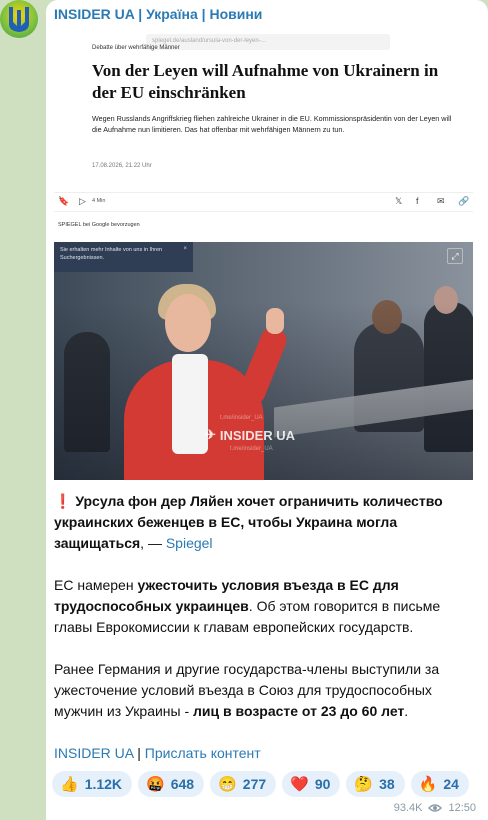 This screenshot has width=488, height=820. What do you see at coordinates (408, 808) in the screenshot?
I see `view-count: 93.4K` at bounding box center [408, 808].